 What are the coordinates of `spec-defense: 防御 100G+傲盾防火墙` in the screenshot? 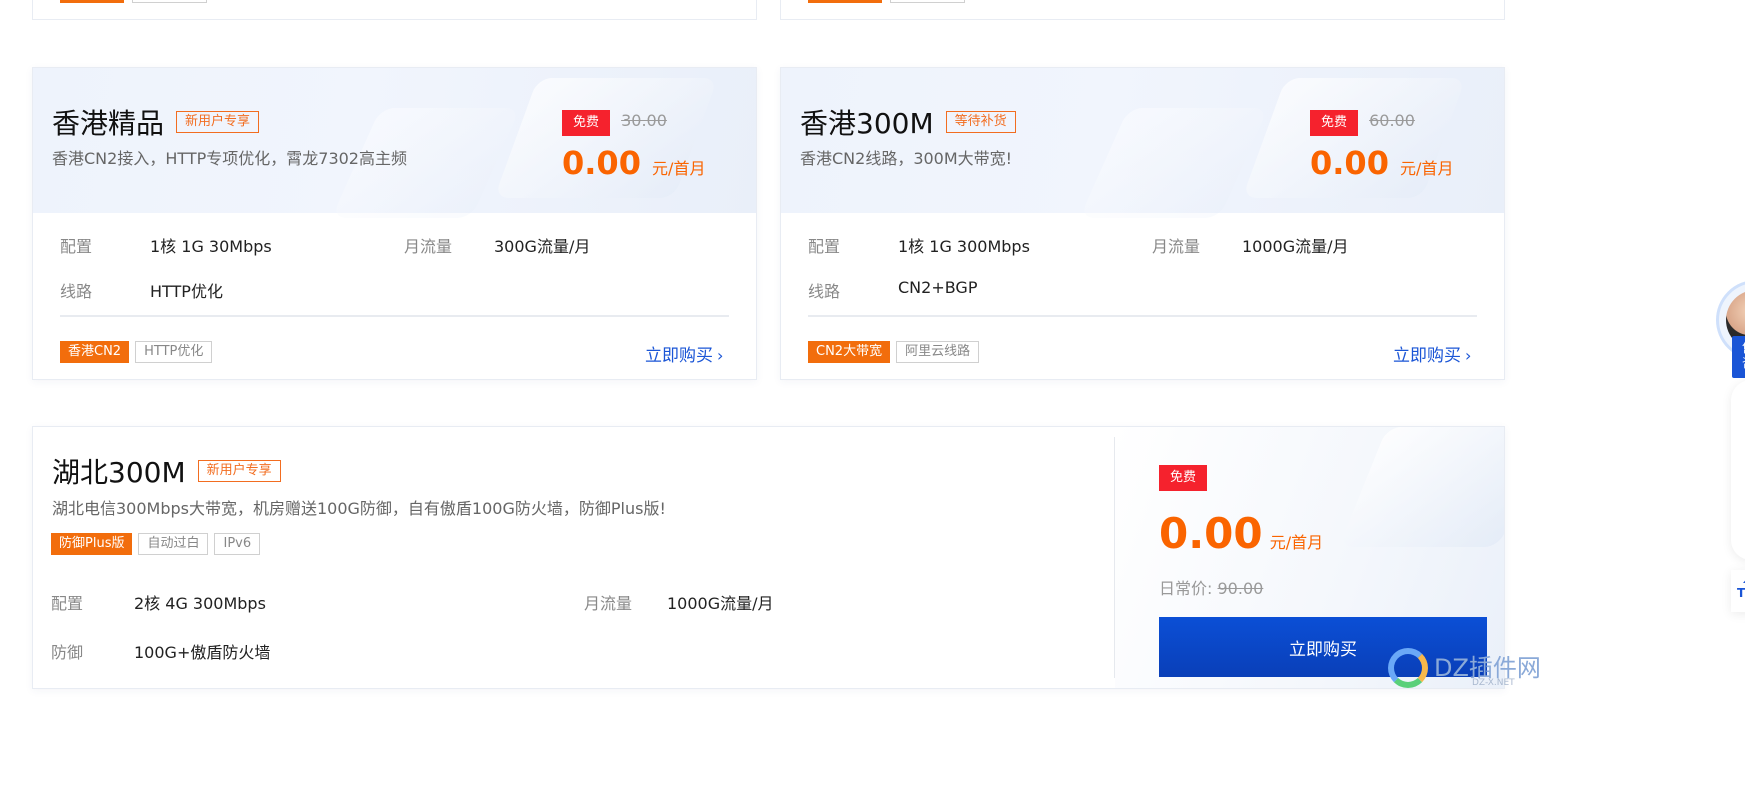 It's located at (160, 651).